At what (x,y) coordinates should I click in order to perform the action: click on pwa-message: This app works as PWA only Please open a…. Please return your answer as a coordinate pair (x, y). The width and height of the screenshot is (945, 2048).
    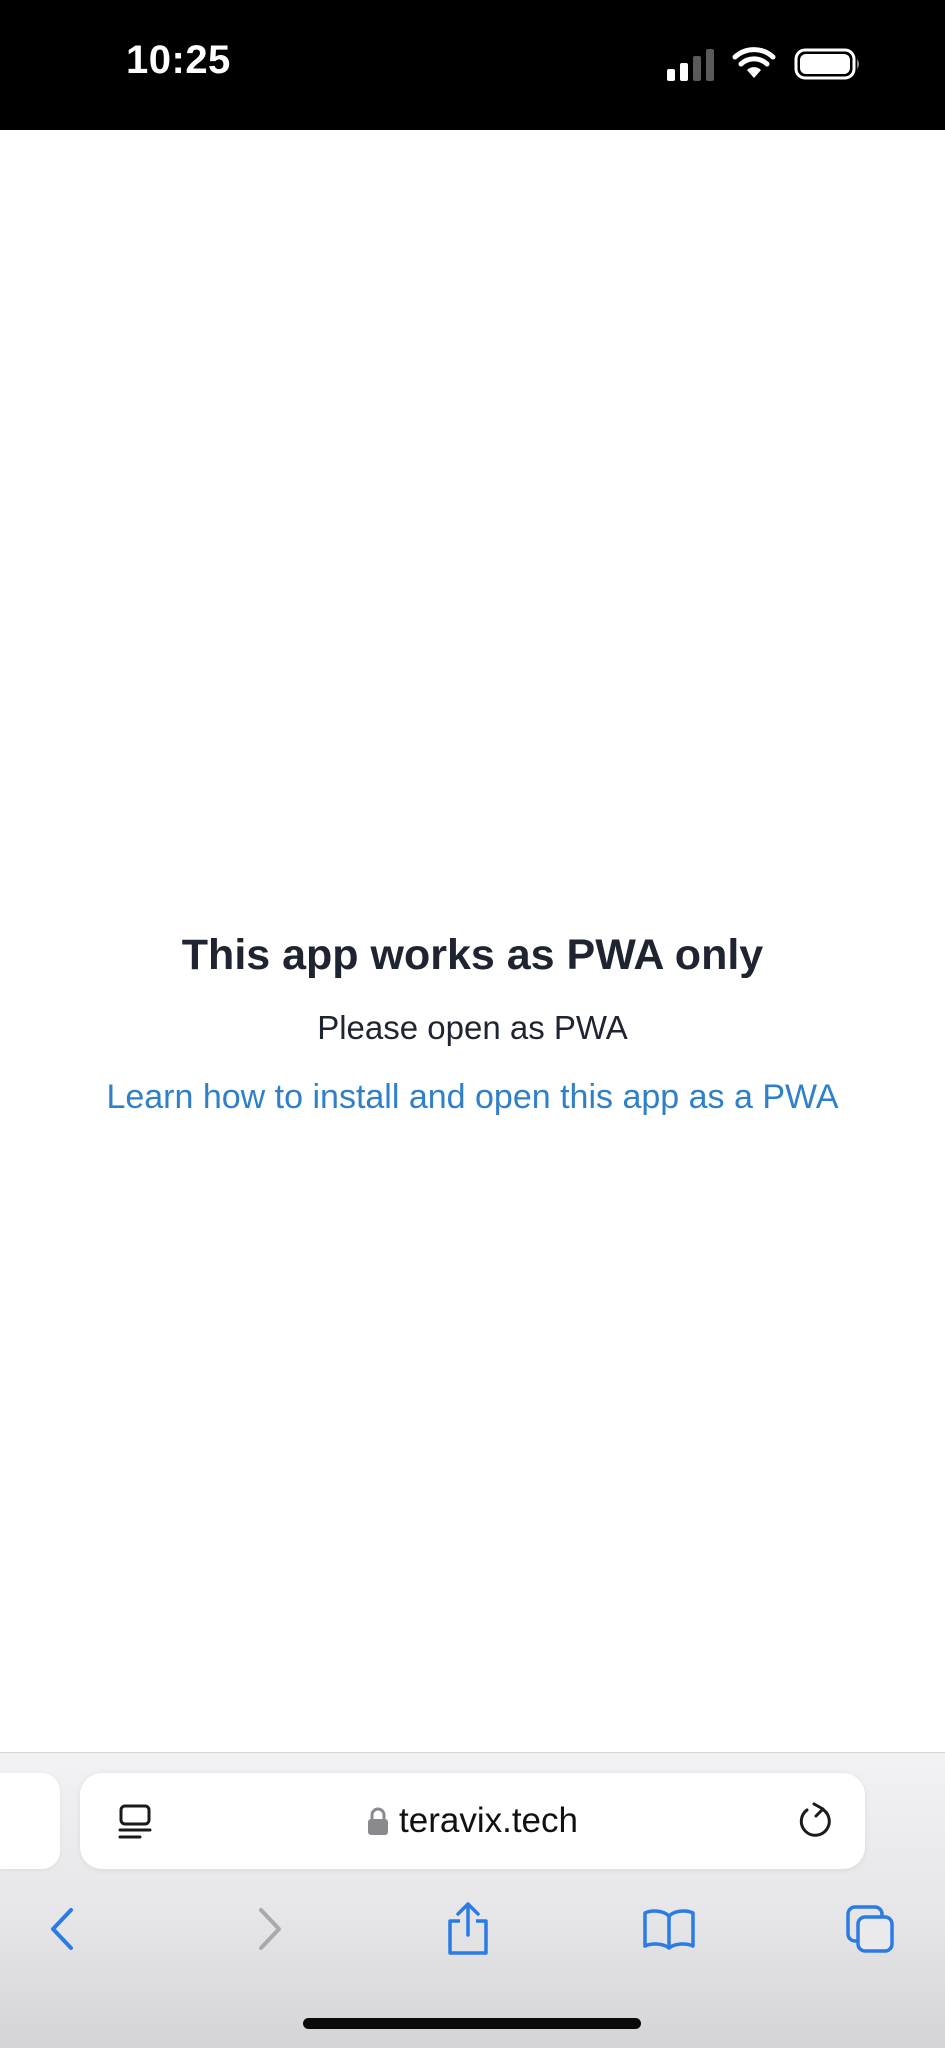
    Looking at the image, I should click on (472, 1024).